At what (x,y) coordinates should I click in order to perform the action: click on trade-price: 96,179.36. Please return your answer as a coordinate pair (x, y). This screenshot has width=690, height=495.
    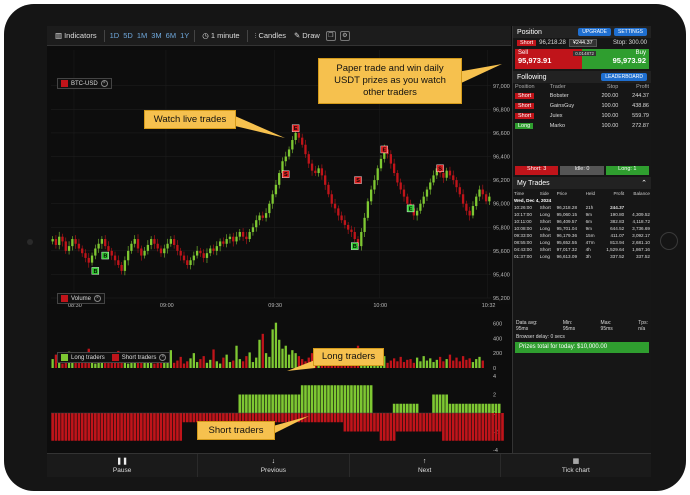
    Looking at the image, I should click on (566, 235).